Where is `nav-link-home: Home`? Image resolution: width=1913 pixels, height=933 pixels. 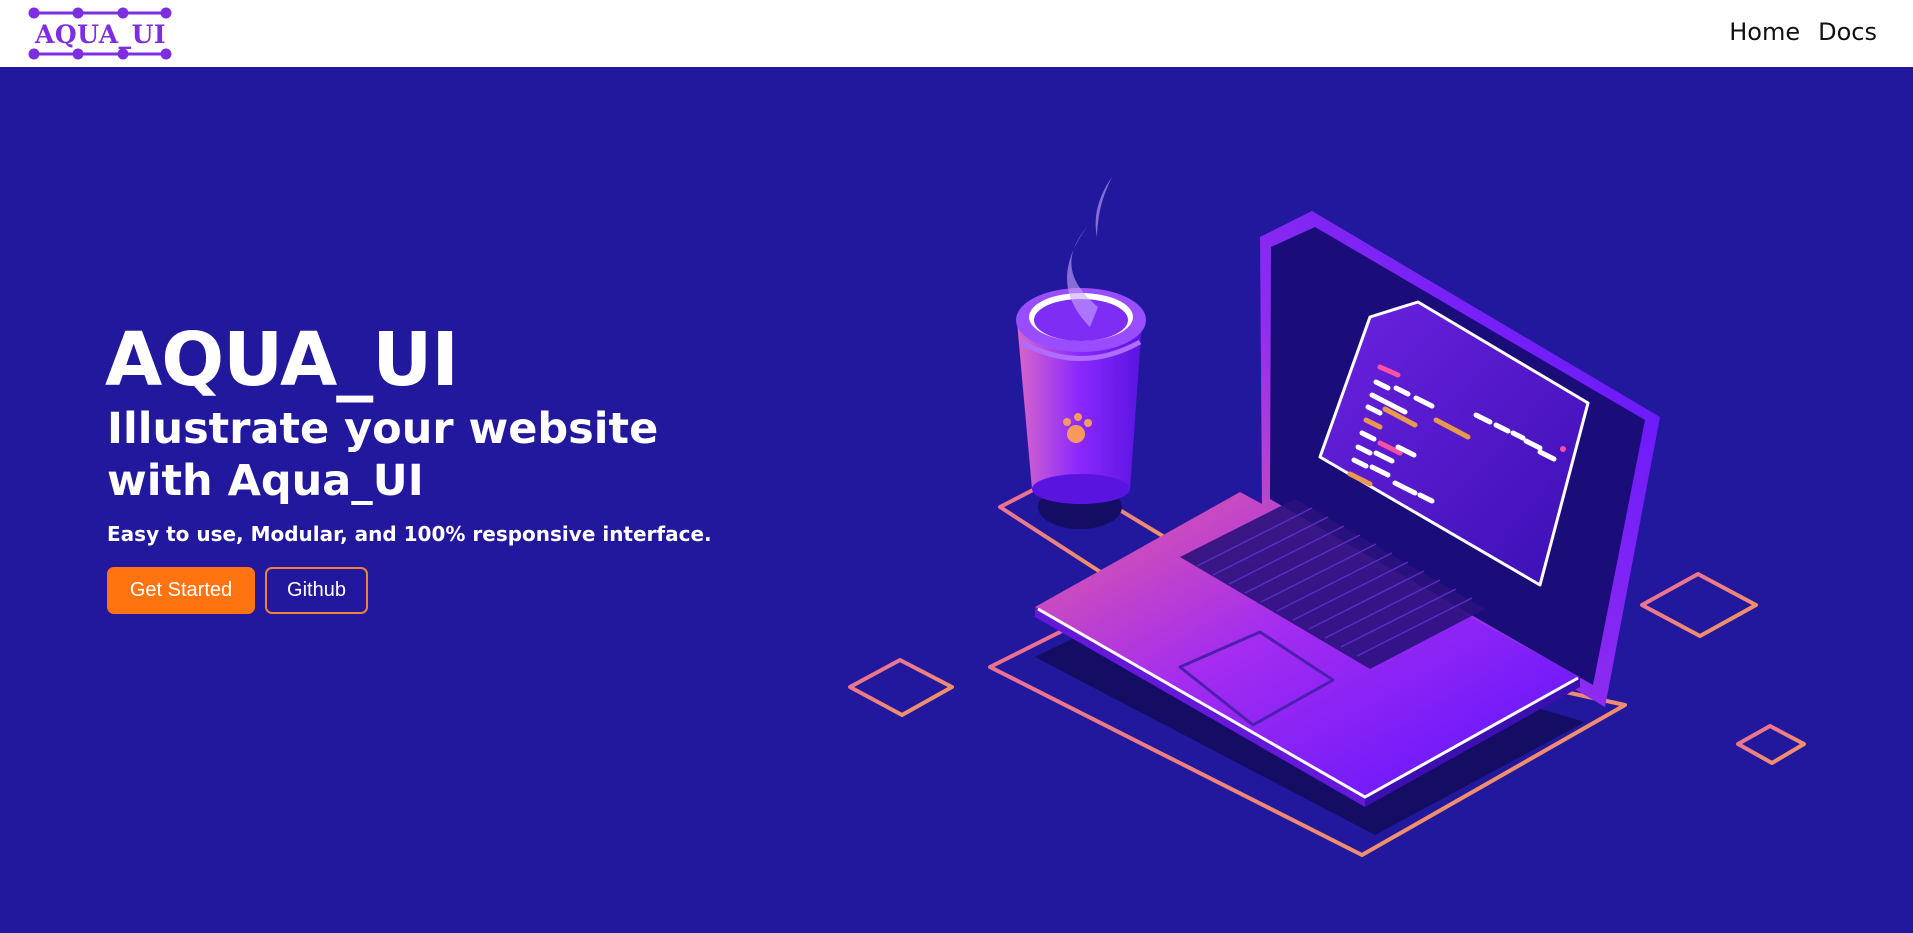
nav-link-home: Home is located at coordinates (1764, 32).